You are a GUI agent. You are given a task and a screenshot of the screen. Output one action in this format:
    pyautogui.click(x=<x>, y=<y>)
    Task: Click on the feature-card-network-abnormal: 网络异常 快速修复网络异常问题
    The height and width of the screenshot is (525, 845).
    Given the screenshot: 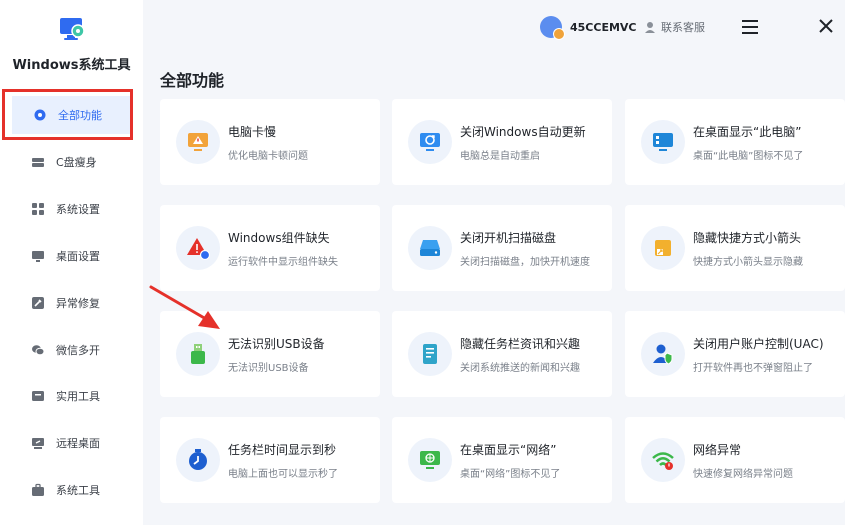 What is the action you would take?
    pyautogui.click(x=735, y=460)
    